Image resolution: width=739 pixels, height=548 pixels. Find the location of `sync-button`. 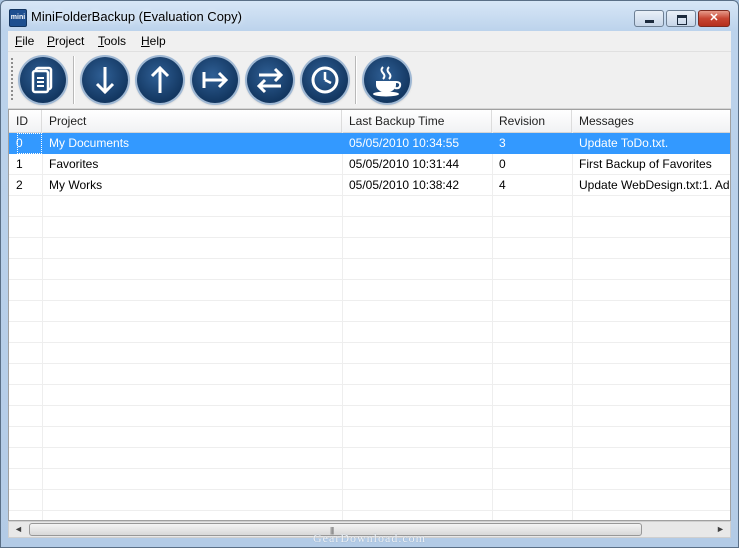

sync-button is located at coordinates (270, 80).